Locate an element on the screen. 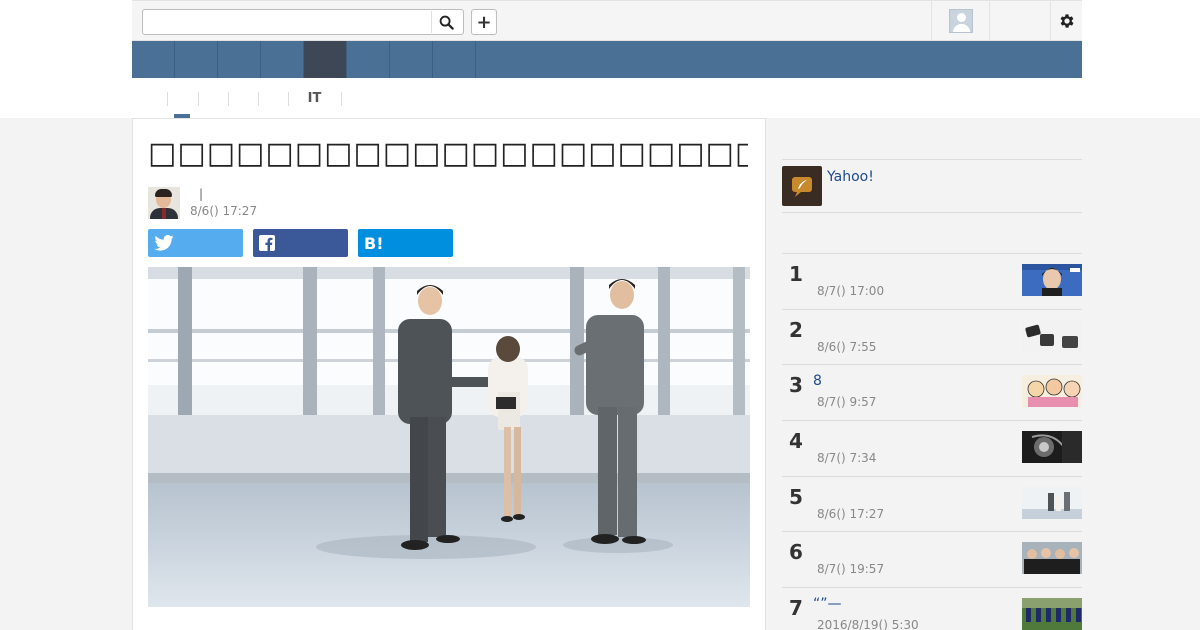 The width and height of the screenshot is (1200, 630). top-bar: + is located at coordinates (607, 20).